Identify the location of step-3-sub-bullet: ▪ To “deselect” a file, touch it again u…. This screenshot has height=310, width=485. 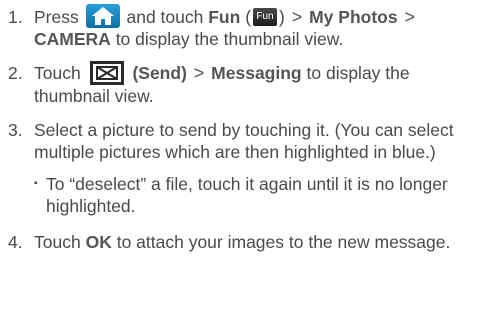
(255, 195).